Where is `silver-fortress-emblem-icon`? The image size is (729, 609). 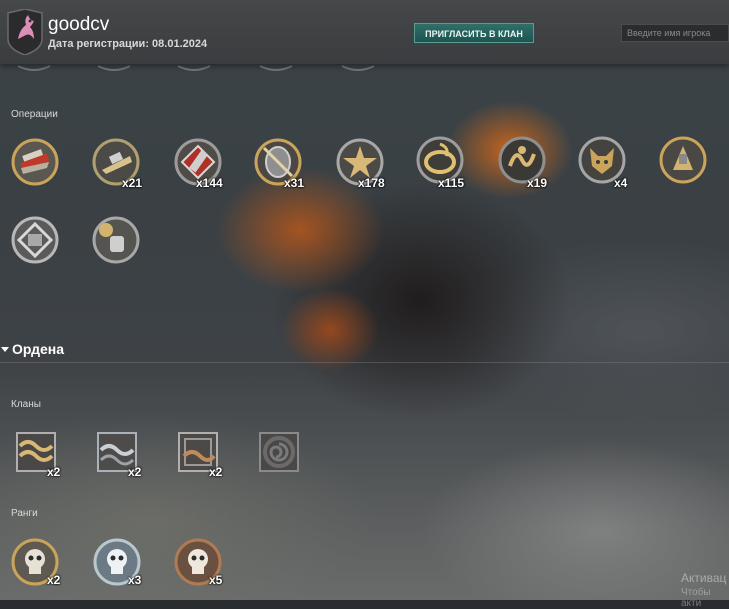 silver-fortress-emblem-icon is located at coordinates (35, 240).